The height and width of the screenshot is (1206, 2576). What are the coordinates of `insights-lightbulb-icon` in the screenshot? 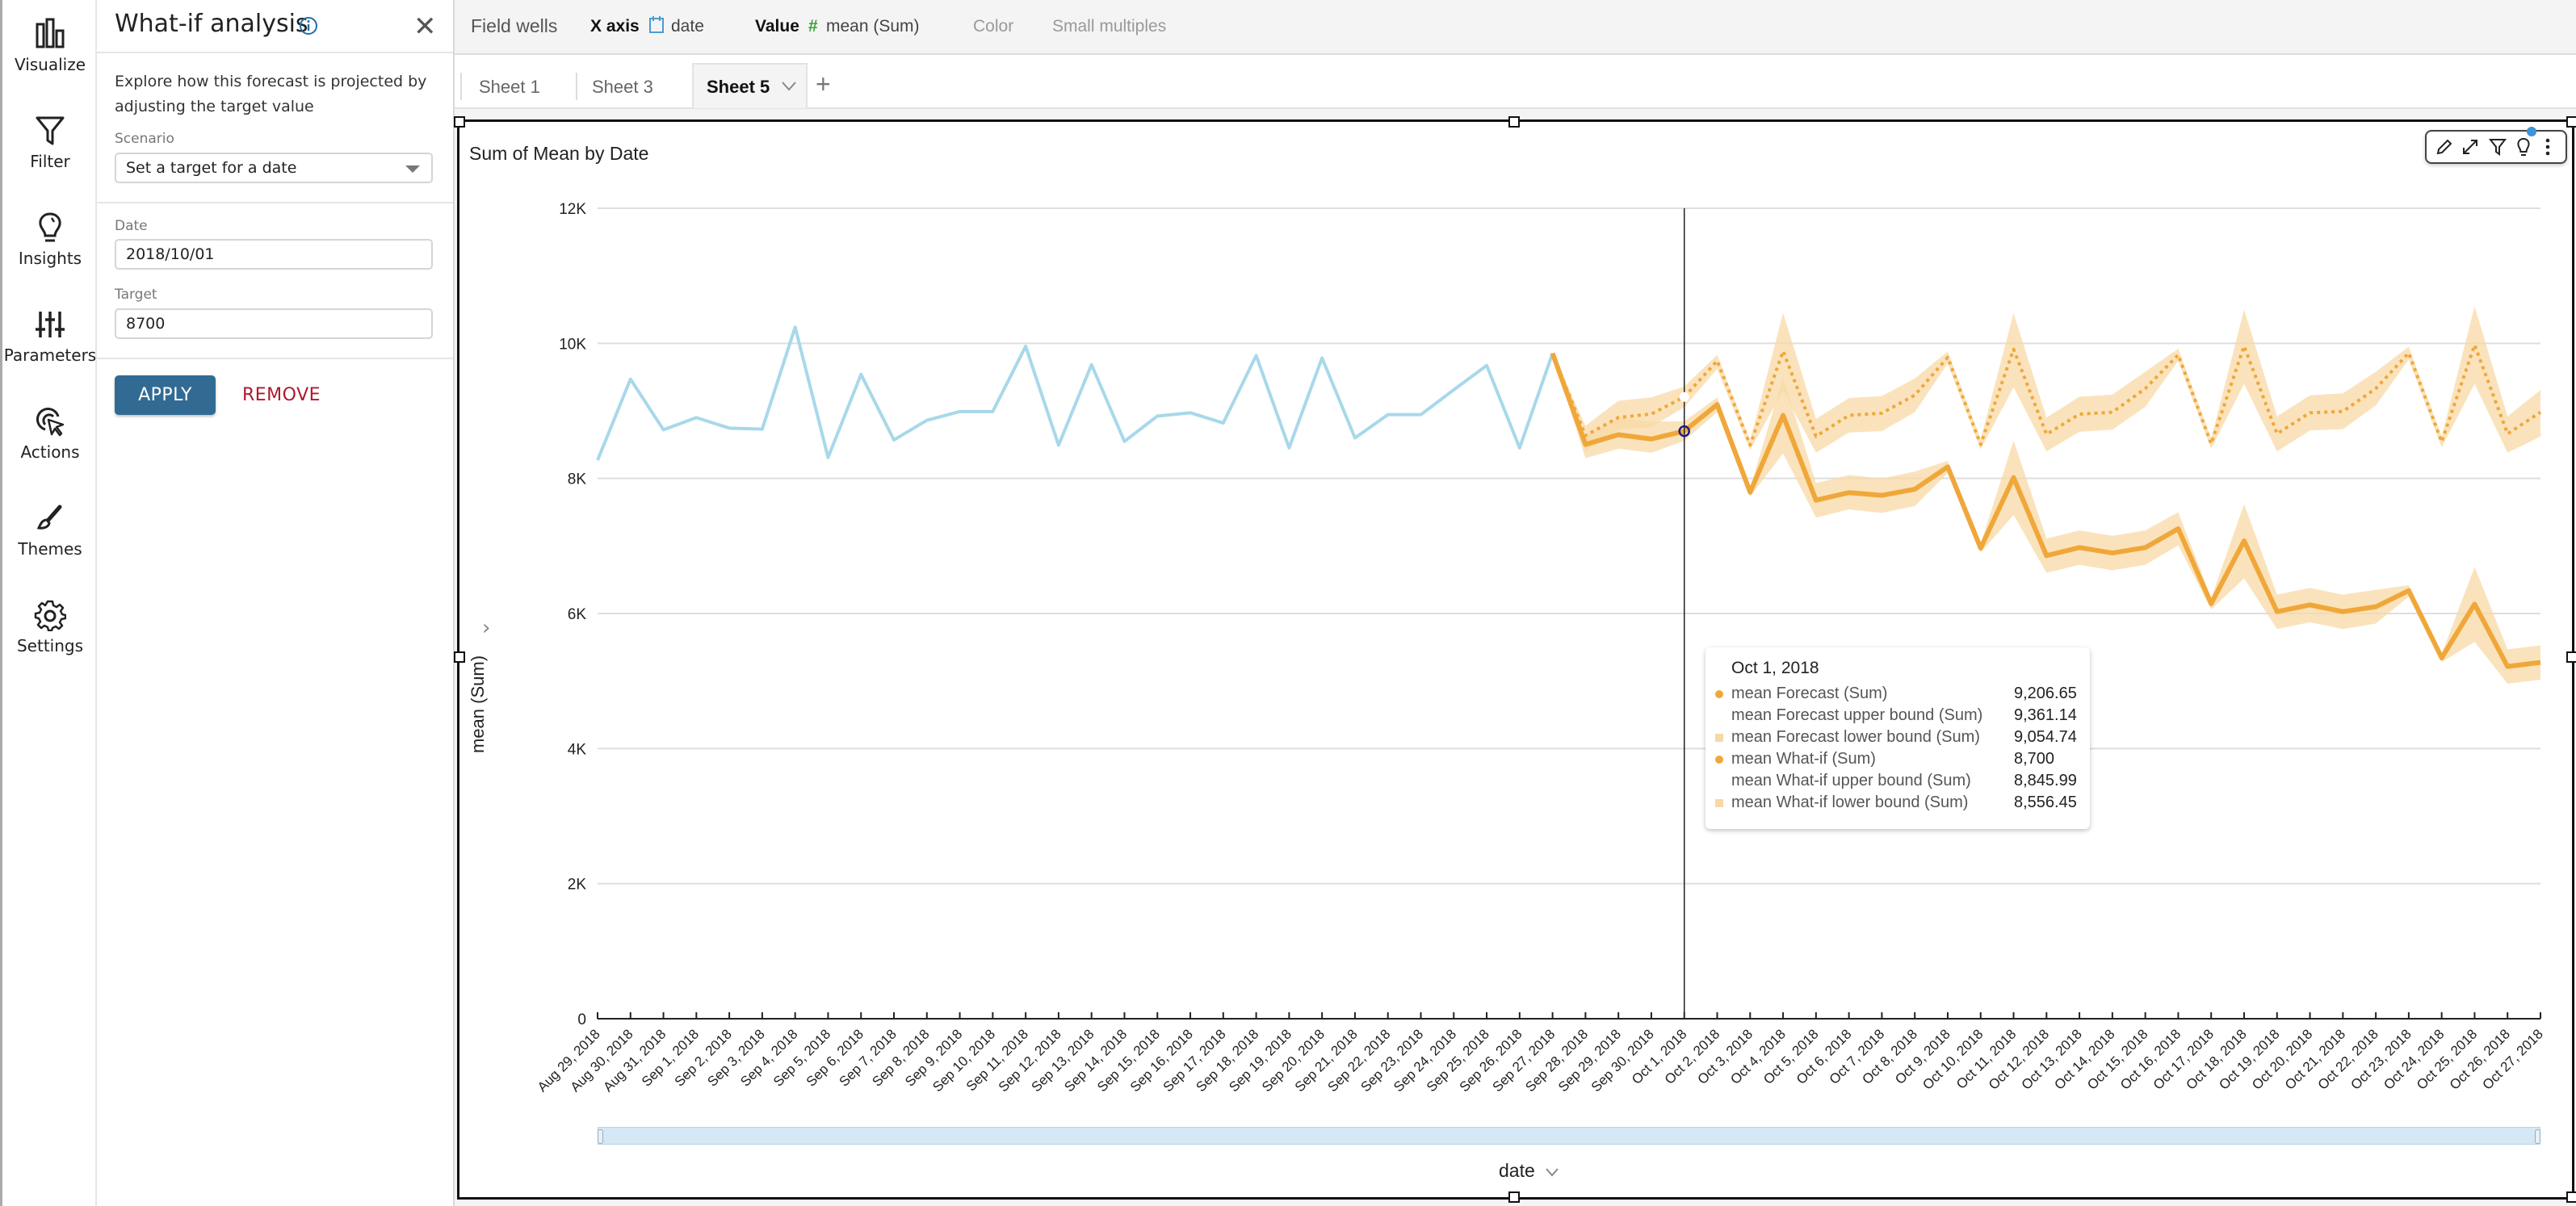 It's located at (2523, 147).